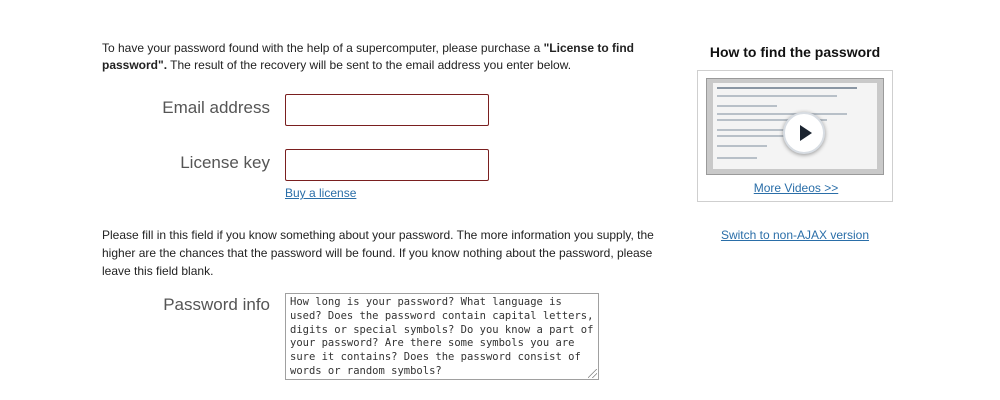 The height and width of the screenshot is (400, 1000). Describe the element at coordinates (216, 304) in the screenshot. I see `password-info-label: Password info` at that location.